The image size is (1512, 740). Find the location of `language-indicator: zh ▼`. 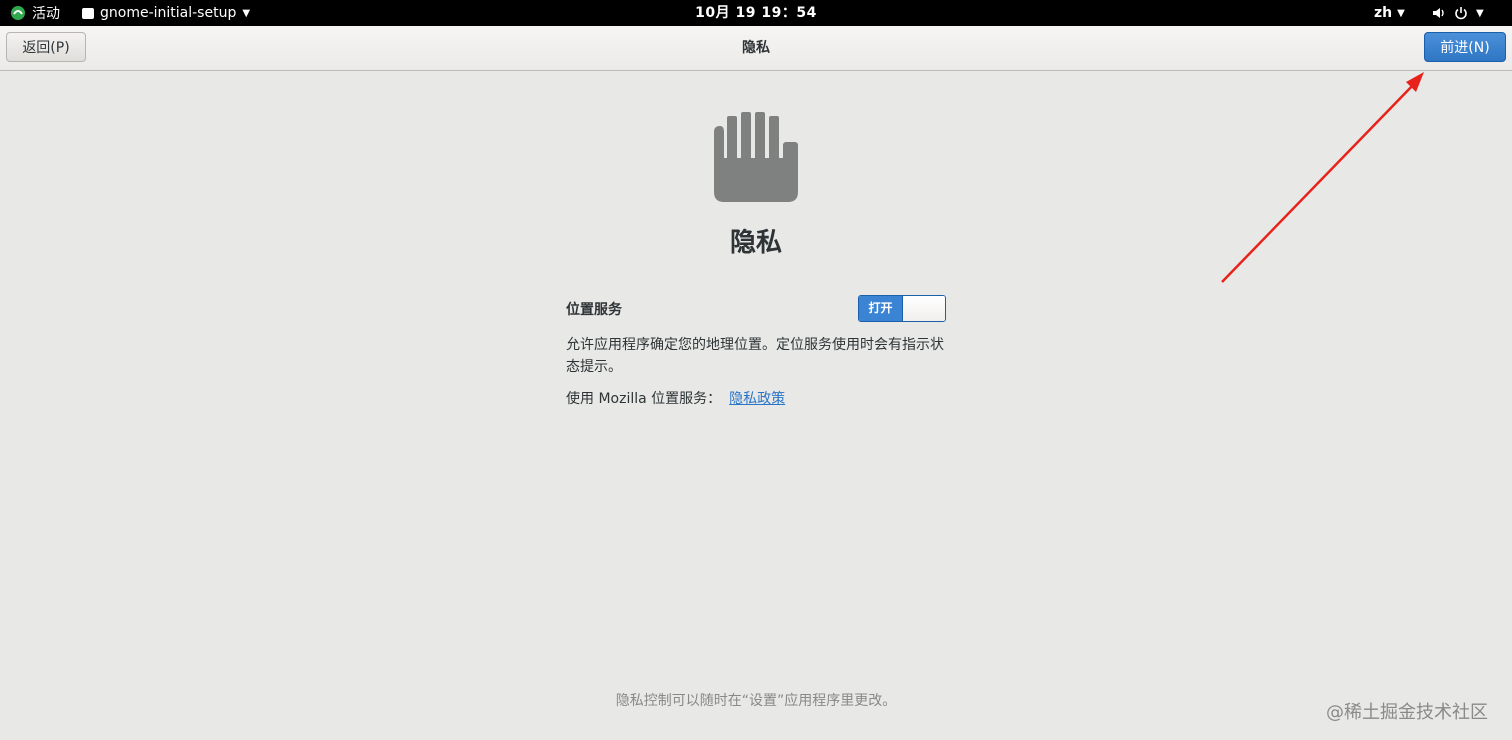

language-indicator: zh ▼ is located at coordinates (1389, 13).